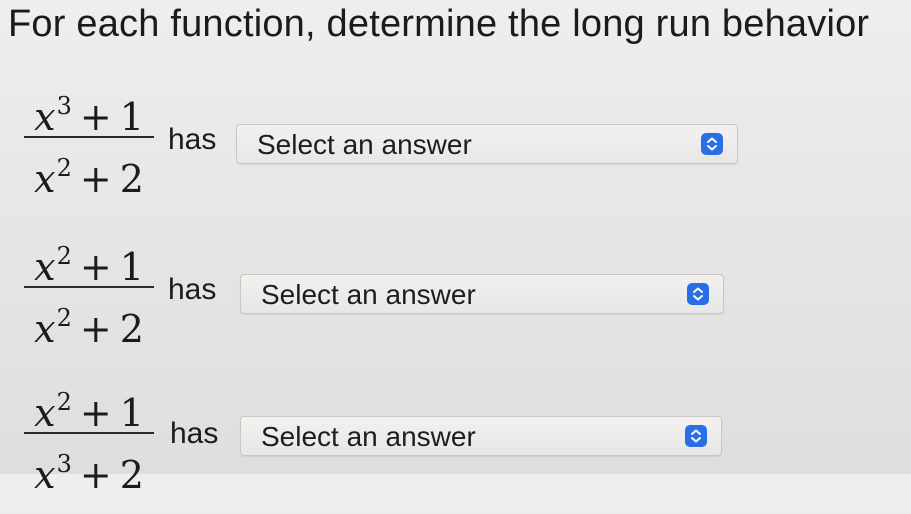 This screenshot has width=911, height=514. Describe the element at coordinates (64, 106) in the screenshot. I see `numerator-exponent: 3` at that location.